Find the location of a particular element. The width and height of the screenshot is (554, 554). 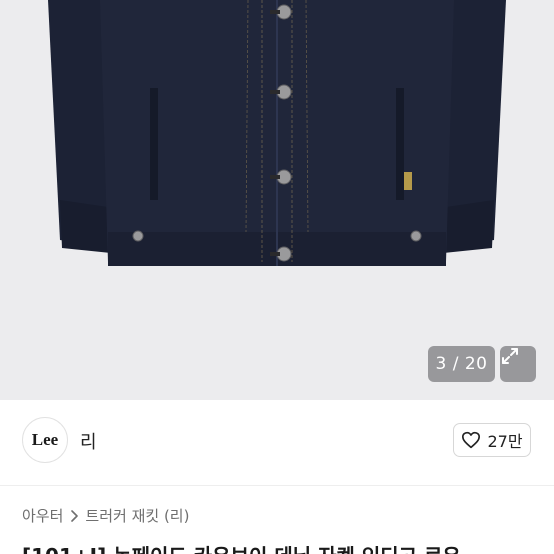

heart-outline-icon is located at coordinates (471, 440).